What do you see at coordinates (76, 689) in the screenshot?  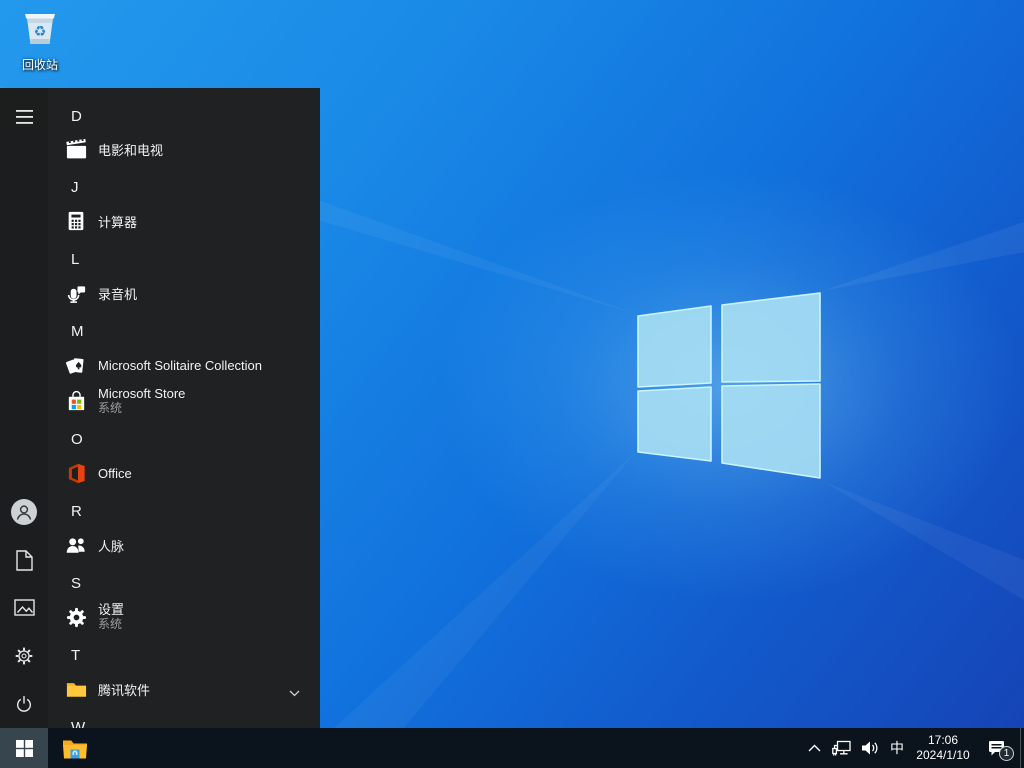 I see `folder-icon` at bounding box center [76, 689].